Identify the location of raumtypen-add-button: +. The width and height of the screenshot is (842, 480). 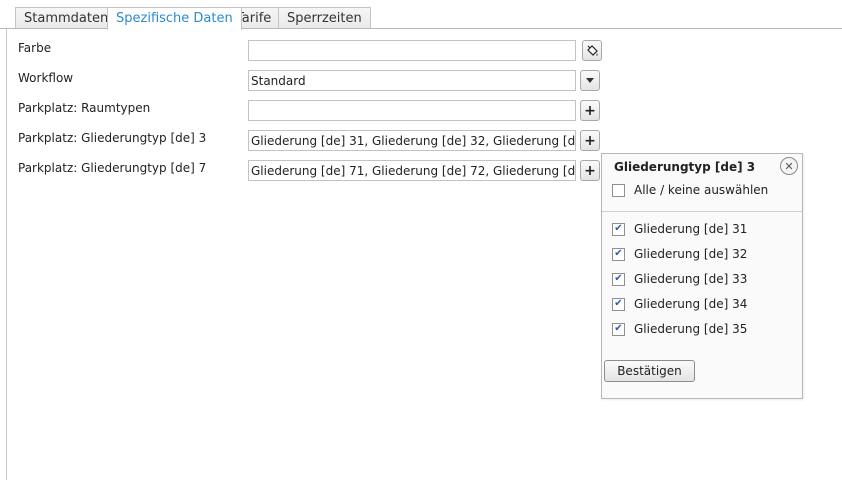
(590, 110).